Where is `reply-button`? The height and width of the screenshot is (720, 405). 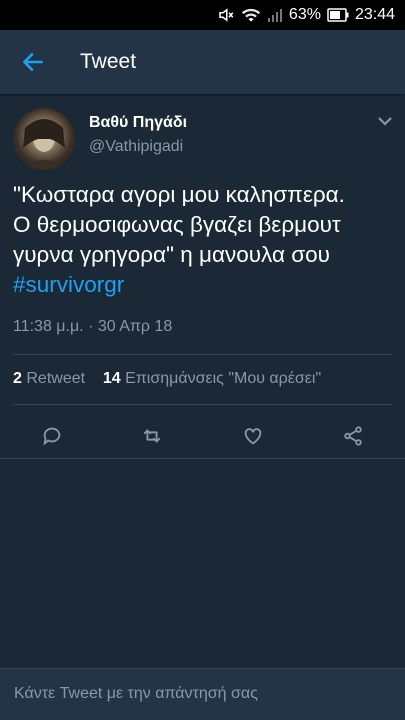
reply-button is located at coordinates (52, 436).